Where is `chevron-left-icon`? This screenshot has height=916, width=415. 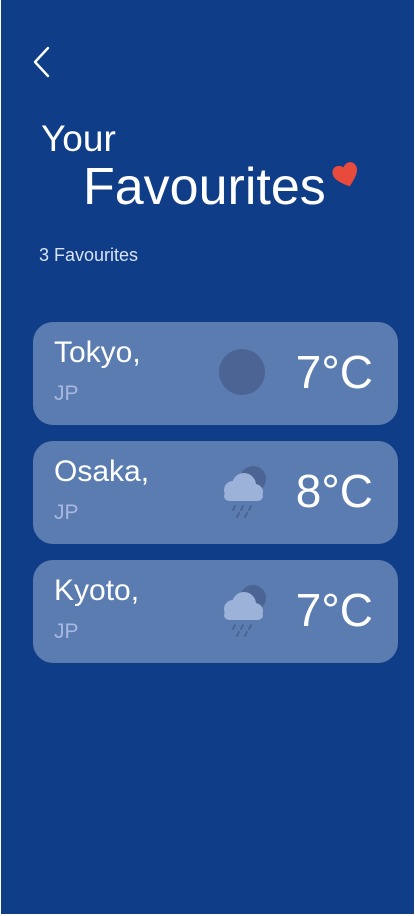 chevron-left-icon is located at coordinates (41, 62).